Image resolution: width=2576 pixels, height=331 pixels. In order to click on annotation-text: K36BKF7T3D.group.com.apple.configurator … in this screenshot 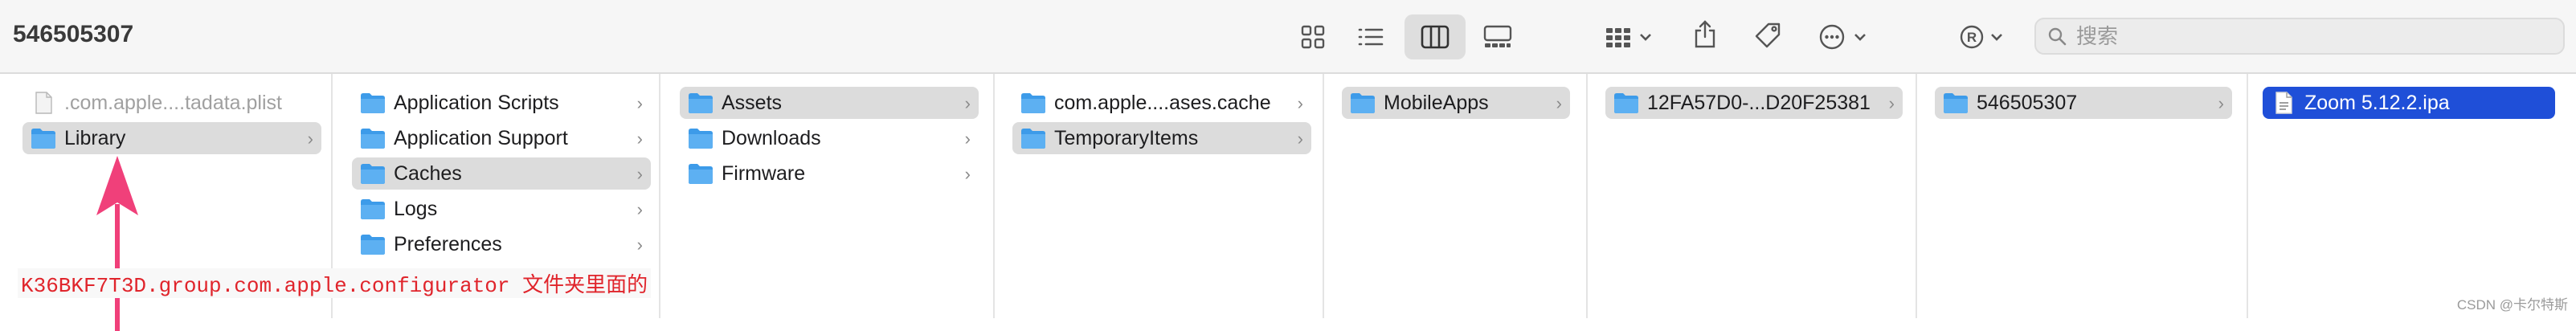, I will do `click(335, 283)`.